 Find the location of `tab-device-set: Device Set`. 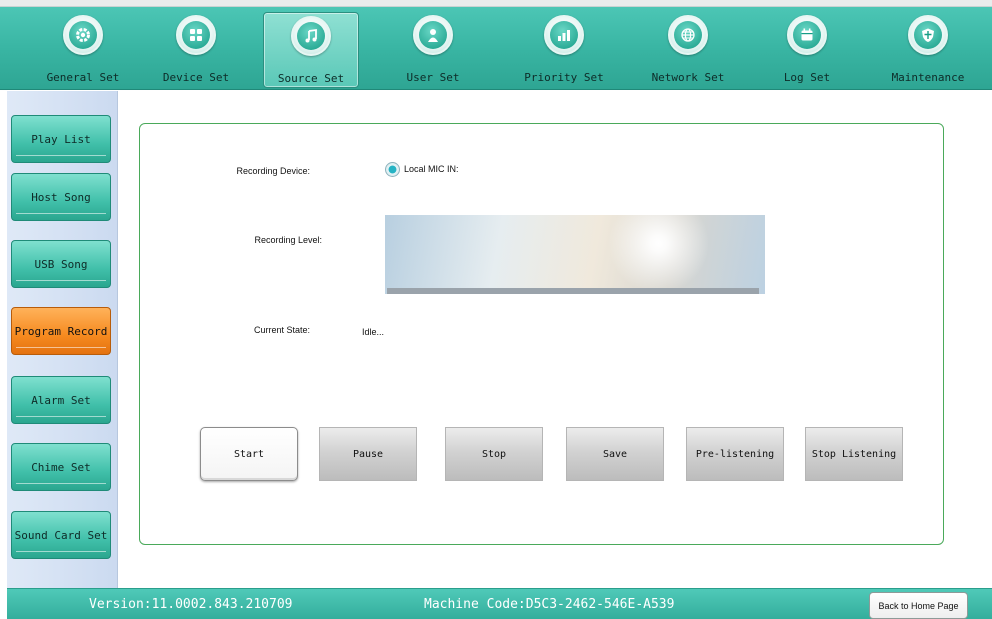

tab-device-set: Device Set is located at coordinates (196, 50).